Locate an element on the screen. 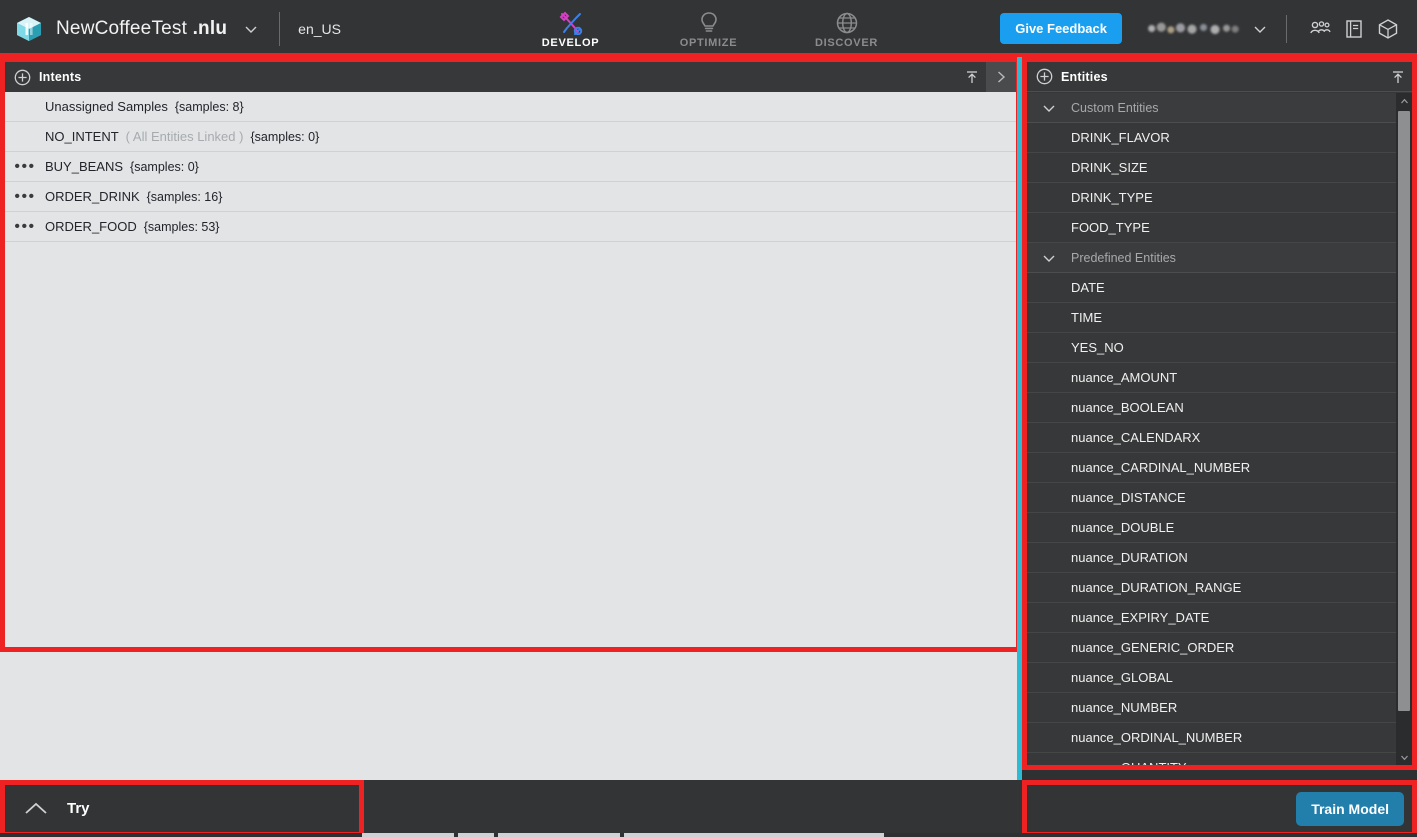 The width and height of the screenshot is (1417, 837). entity-row: nuance_QUANTITY is located at coordinates (1219, 759).